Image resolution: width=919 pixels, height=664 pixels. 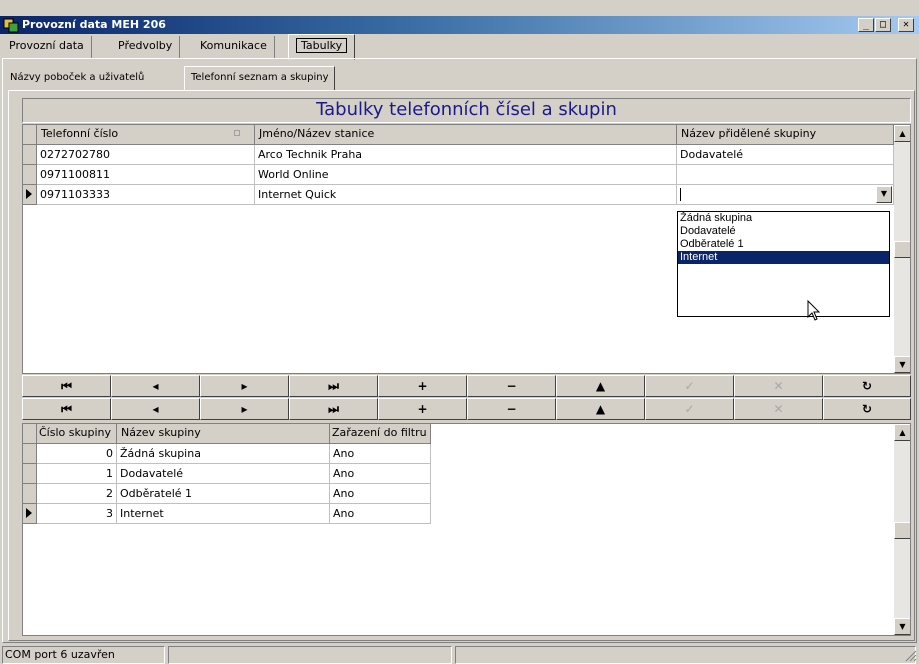 I want to click on tab-komunikace: Komunikace, so click(x=234, y=47).